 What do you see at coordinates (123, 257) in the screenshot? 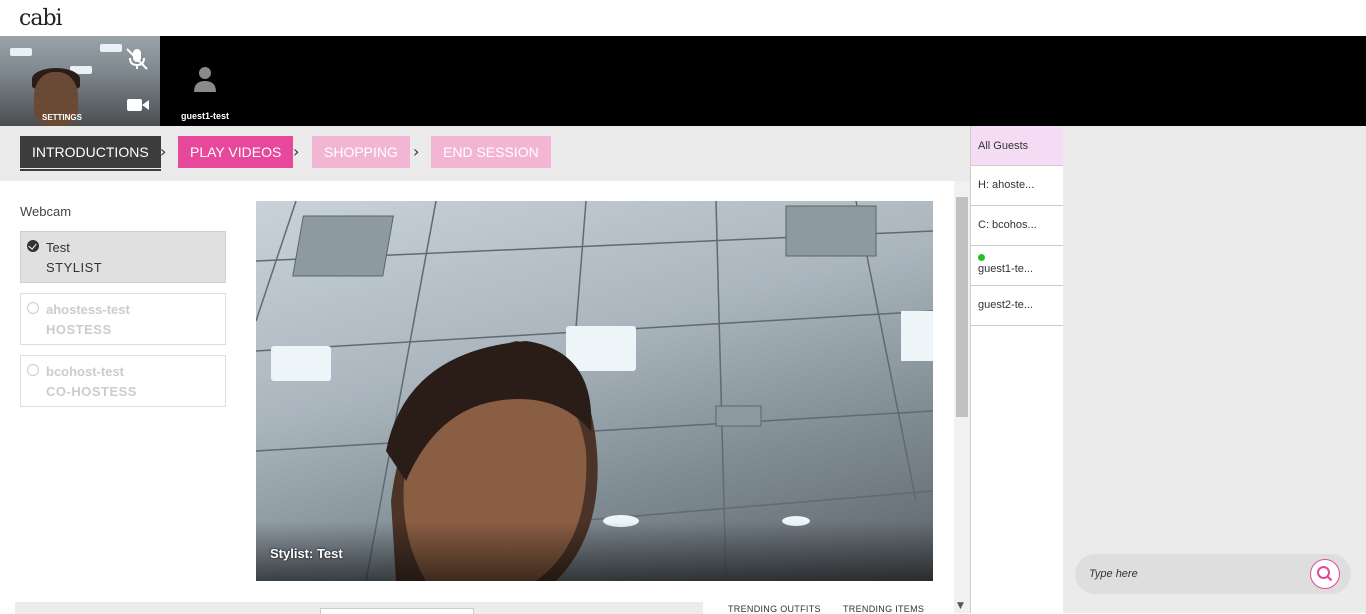
I see `webcam-option-stylist: Test STYLIST` at bounding box center [123, 257].